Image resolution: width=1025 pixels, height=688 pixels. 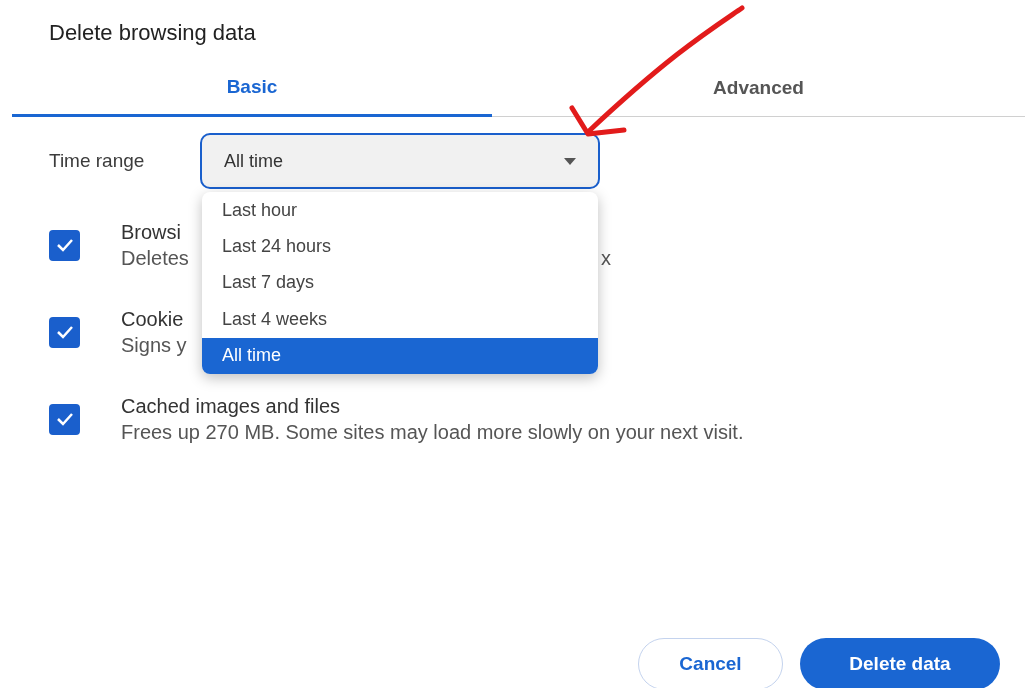 I want to click on item-description: x, so click(x=606, y=258).